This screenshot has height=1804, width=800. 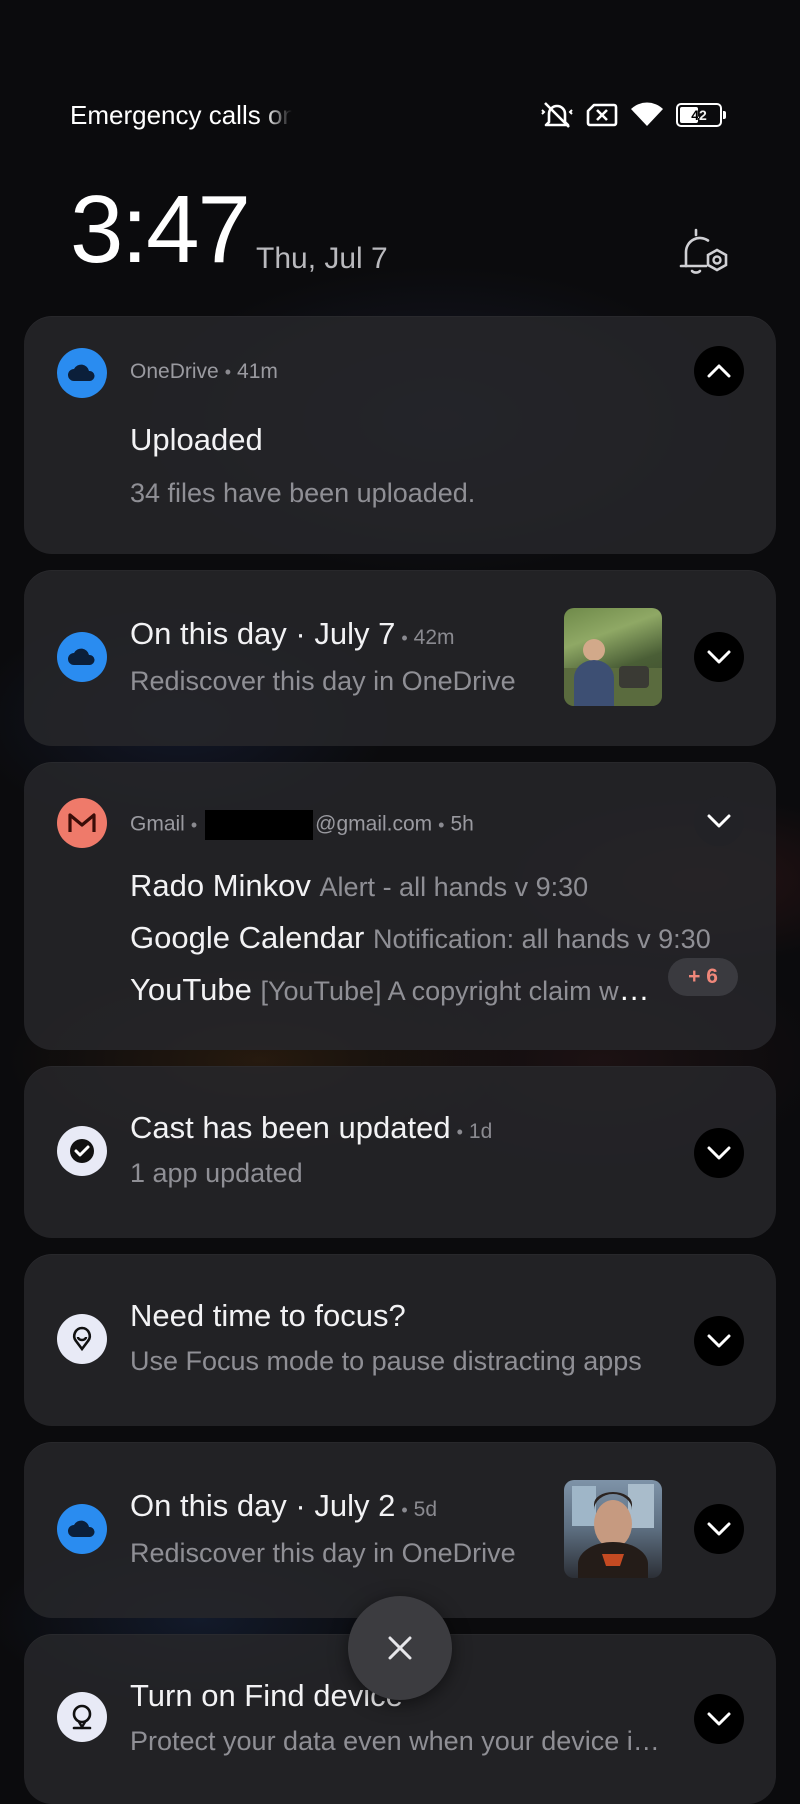 I want to click on wifi-icon, so click(x=647, y=114).